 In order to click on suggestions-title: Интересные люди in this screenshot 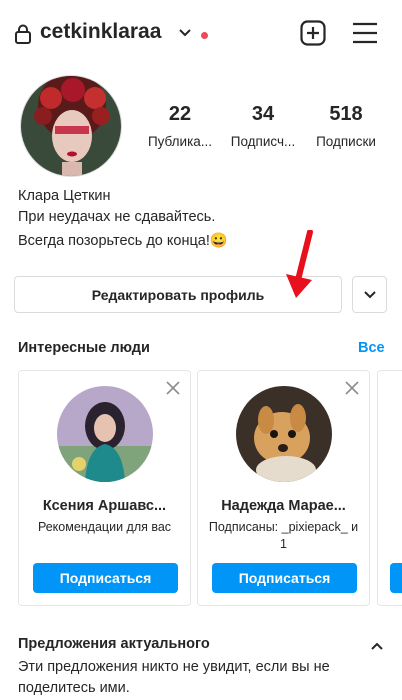, I will do `click(84, 348)`.